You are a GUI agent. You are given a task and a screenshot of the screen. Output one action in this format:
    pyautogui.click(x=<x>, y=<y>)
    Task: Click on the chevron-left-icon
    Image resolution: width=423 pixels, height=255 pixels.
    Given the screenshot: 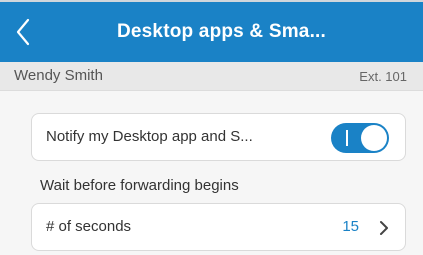 What is the action you would take?
    pyautogui.click(x=23, y=32)
    